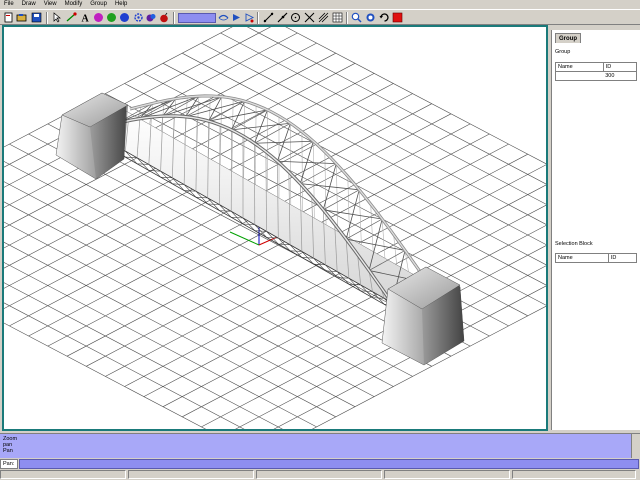 This screenshot has height=480, width=640. I want to click on menu-bar: File Draw View Modify Group Help, so click(320, 4).